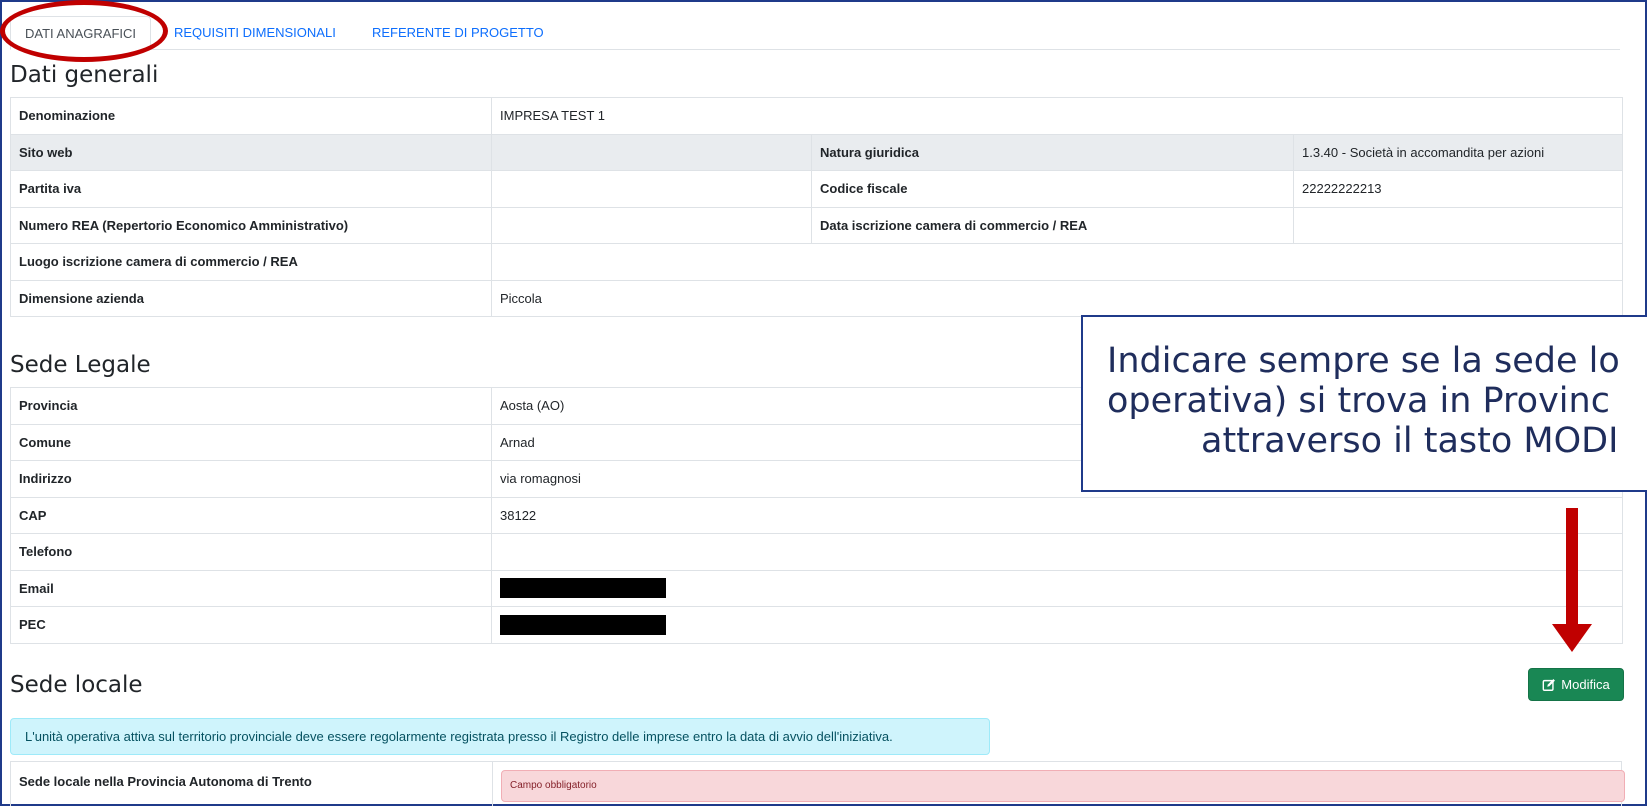  Describe the element at coordinates (1363, 361) in the screenshot. I see `callout-line-1: Indicare sempre se la sede lo` at that location.